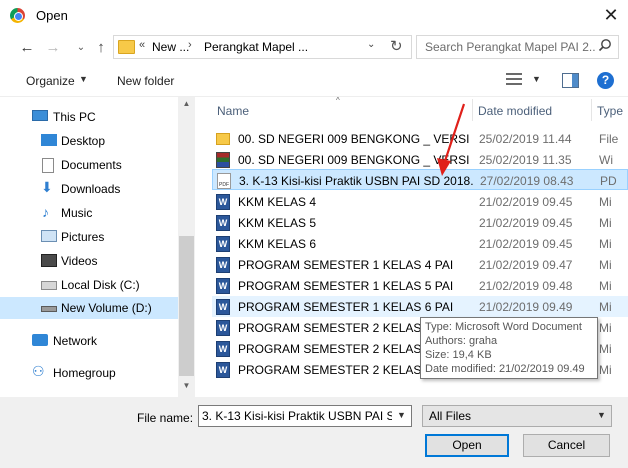  I want to click on recent-locations-button: ⌄, so click(81, 48).